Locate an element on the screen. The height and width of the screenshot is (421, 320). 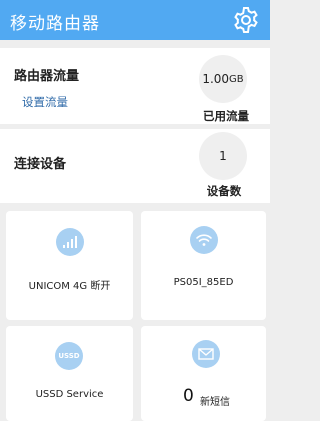
wifi-label: PS05I_85ED is located at coordinates (203, 282).